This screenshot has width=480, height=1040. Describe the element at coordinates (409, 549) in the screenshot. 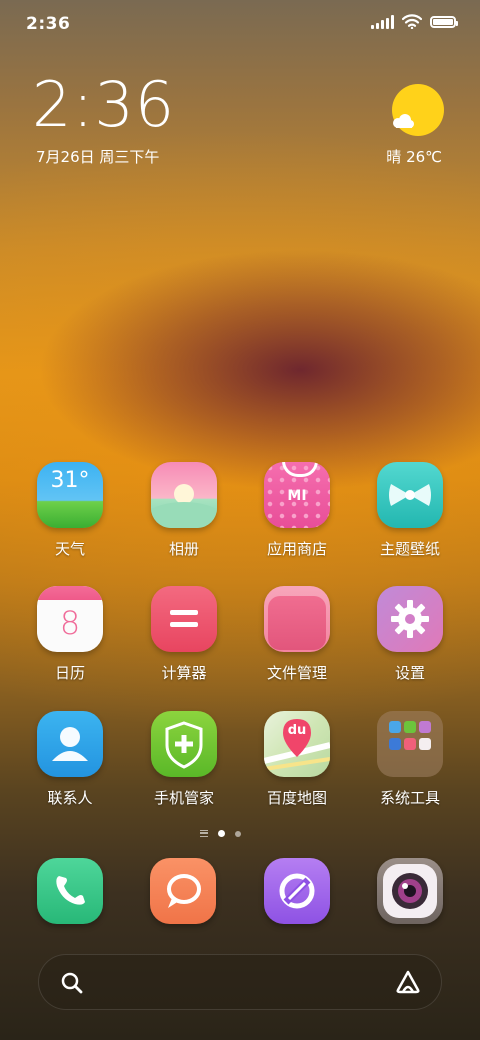

I see `app-label: 主题壁纸` at that location.